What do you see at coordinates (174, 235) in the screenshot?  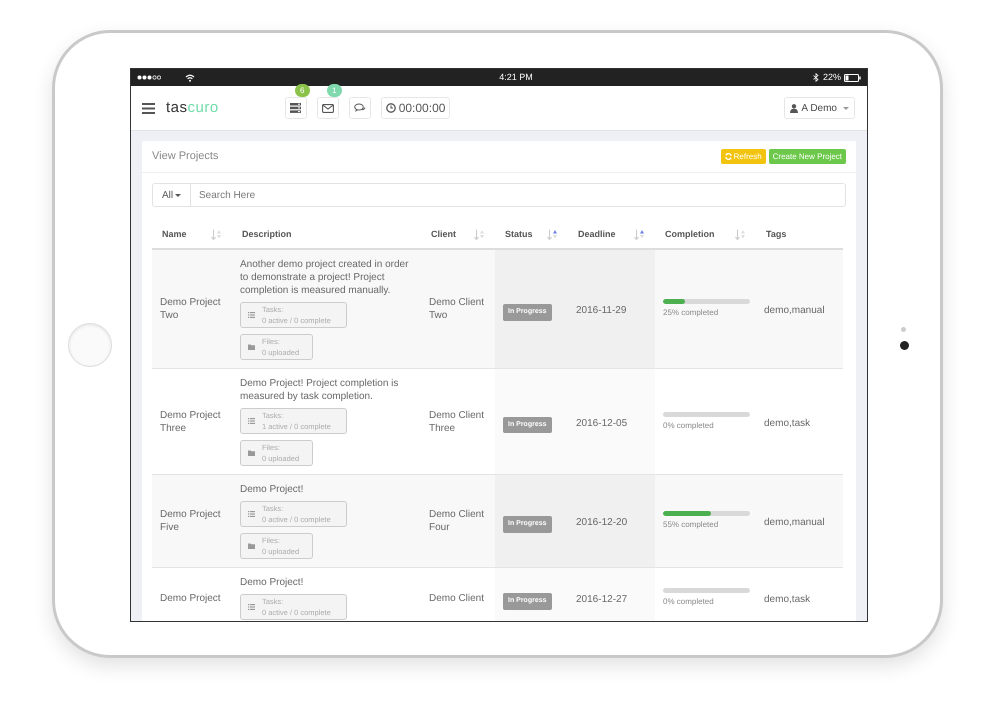 I see `column-header: Name` at bounding box center [174, 235].